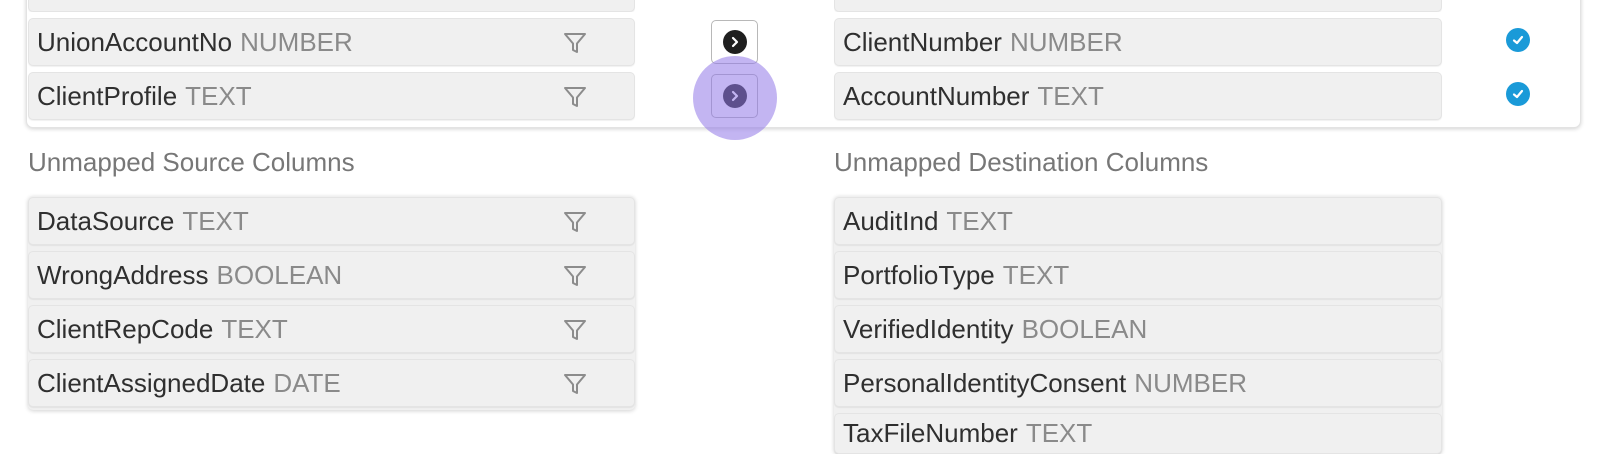 Image resolution: width=1600 pixels, height=454 pixels. Describe the element at coordinates (1021, 162) in the screenshot. I see `unmapped-destination-title: Unmapped Destination Columns` at that location.